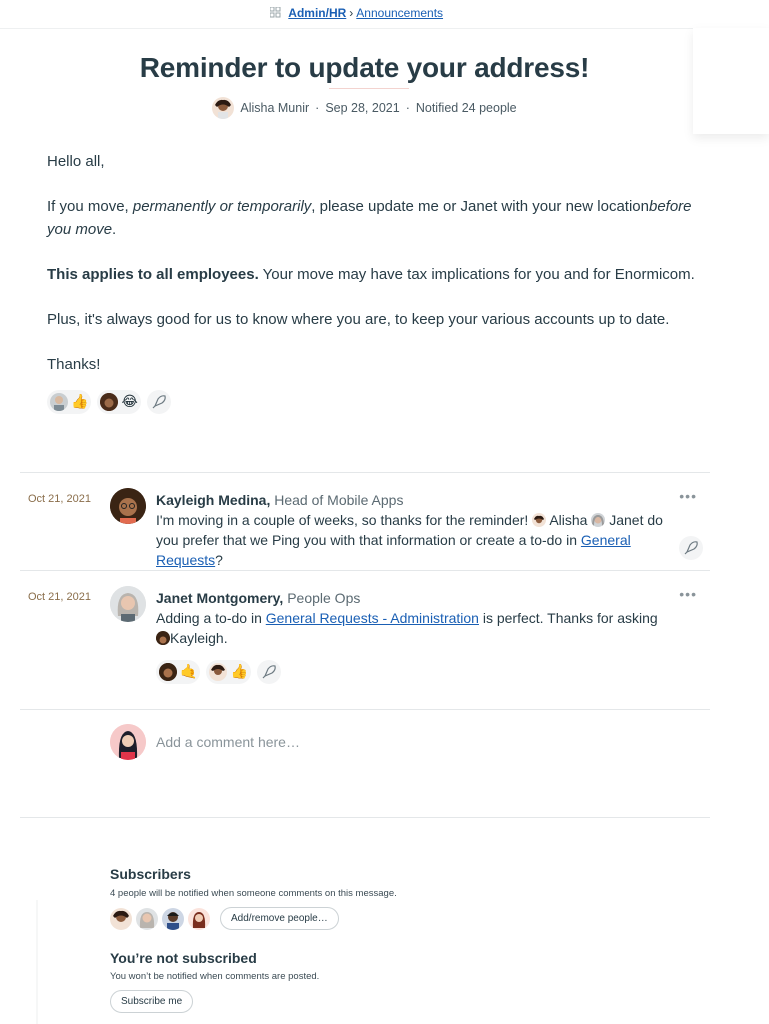 Image resolution: width=769 pixels, height=1024 pixels. Describe the element at coordinates (222, 206) in the screenshot. I see `italic-text: permanently or temporarily` at that location.